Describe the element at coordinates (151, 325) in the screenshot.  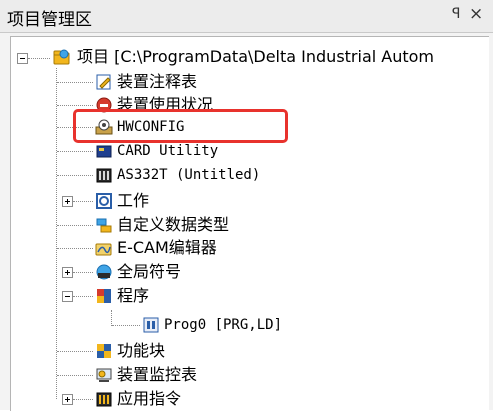
I see `ladder-program-icon` at that location.